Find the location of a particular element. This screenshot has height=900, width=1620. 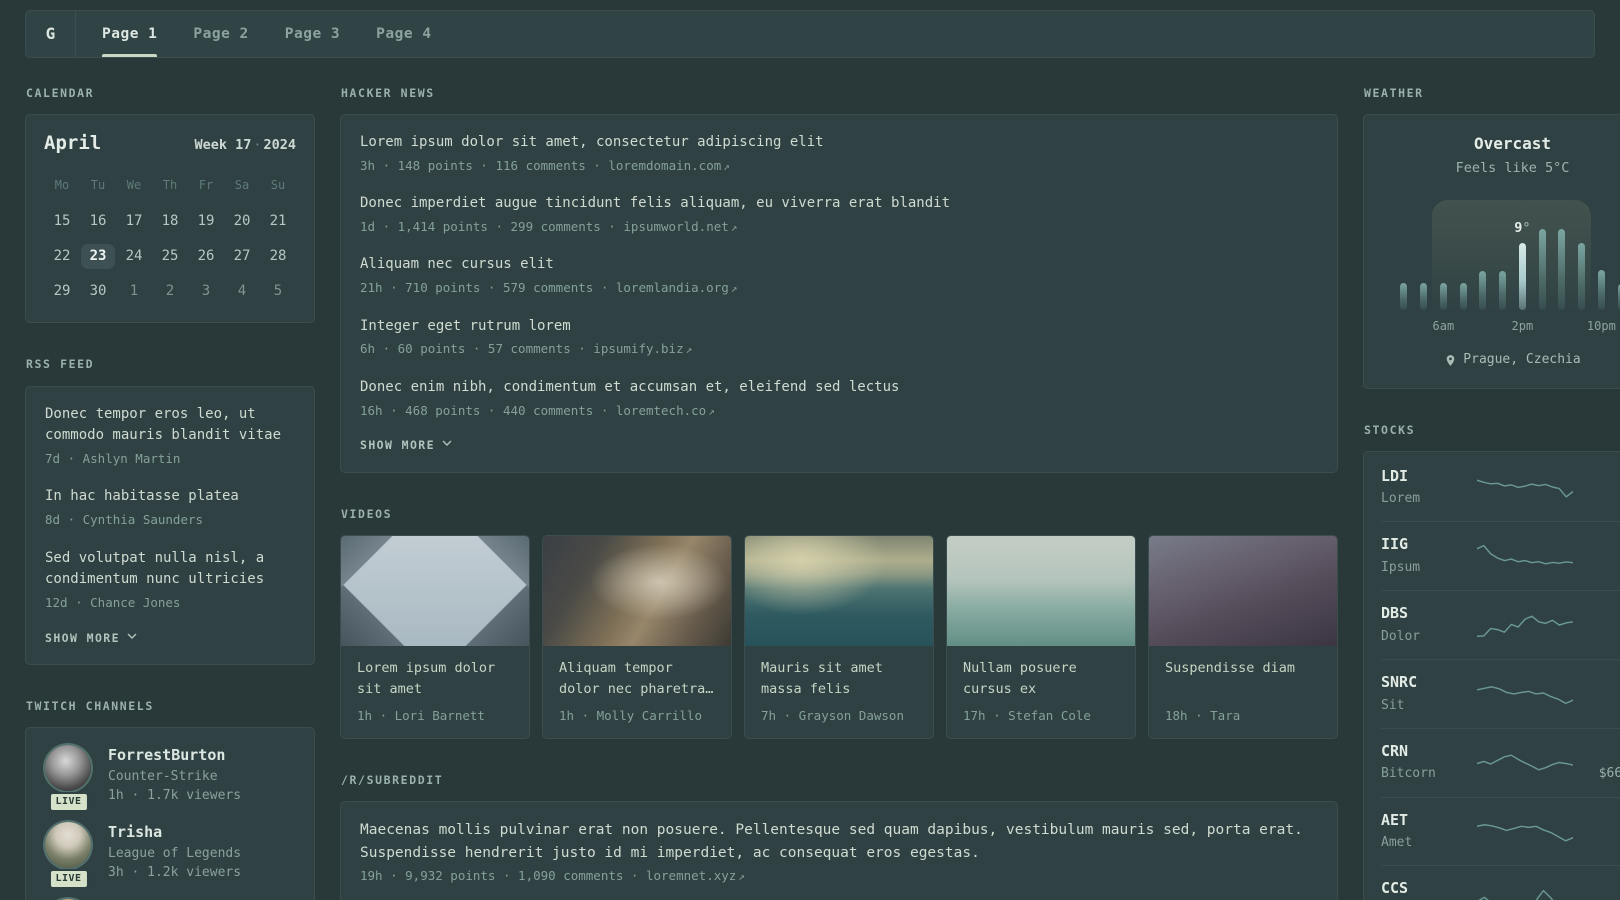

tab-page-3: Page 3 is located at coordinates (312, 34).